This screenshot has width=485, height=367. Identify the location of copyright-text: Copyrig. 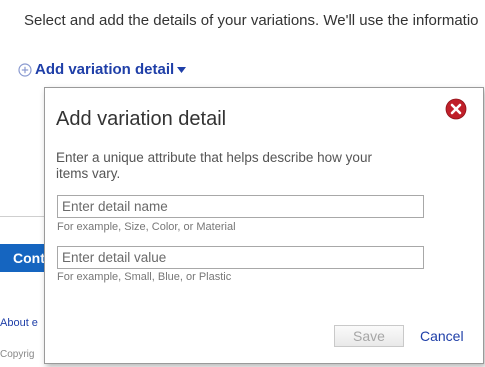
(17, 354).